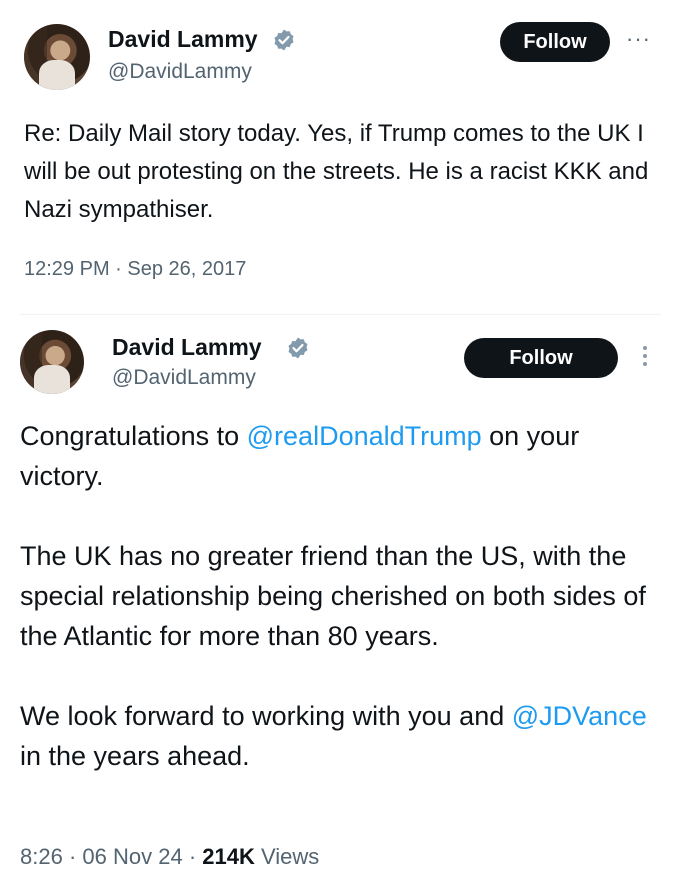 The height and width of the screenshot is (891, 681). What do you see at coordinates (364, 436) in the screenshot?
I see `mention-link: @realDonaldTrump` at bounding box center [364, 436].